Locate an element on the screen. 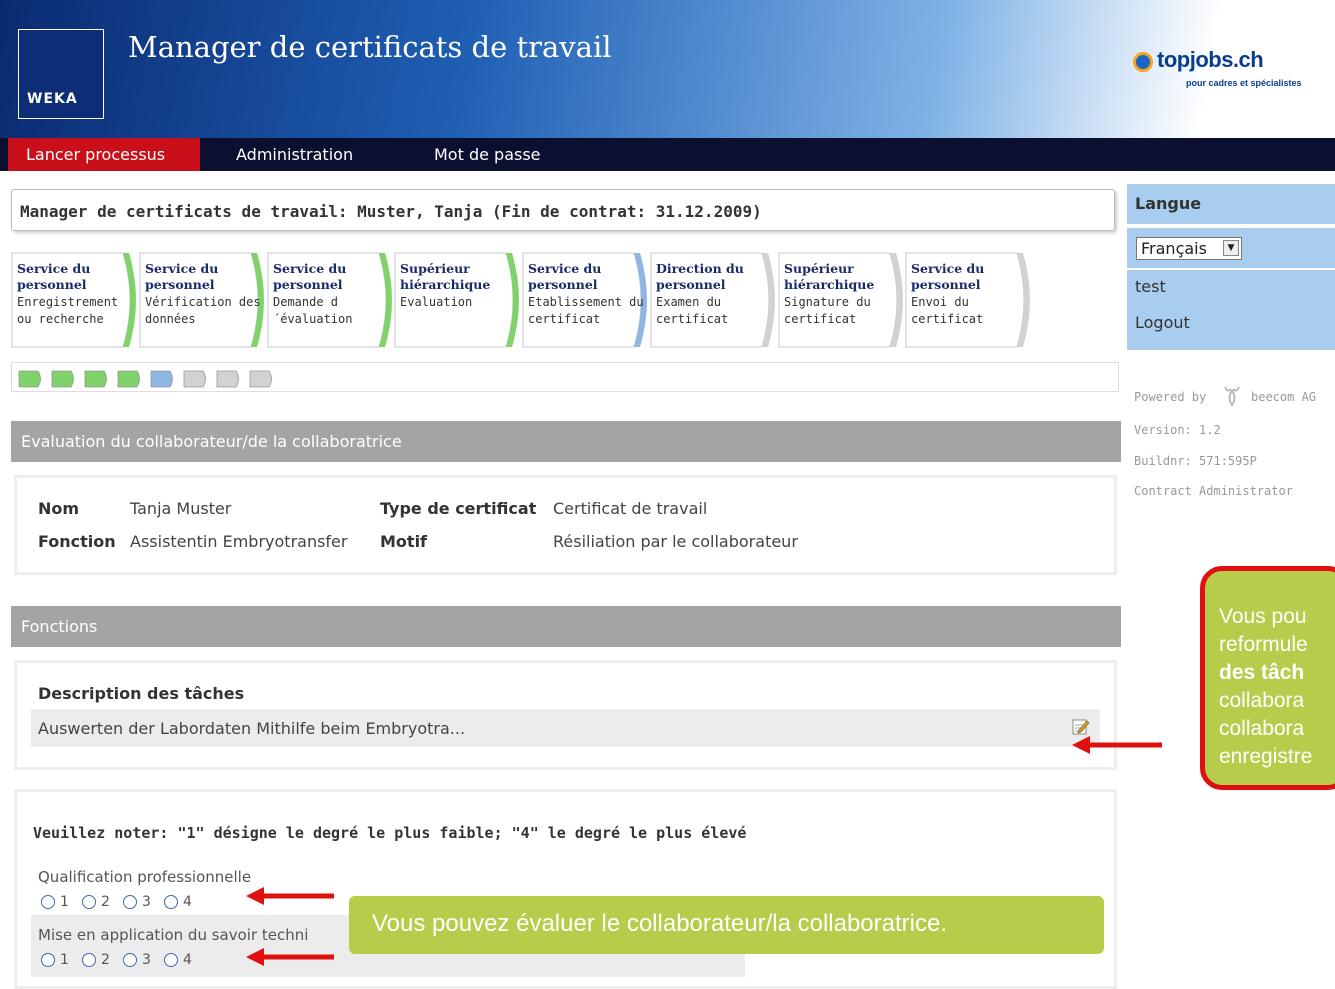 This screenshot has width=1335, height=989. language-select-value: Français is located at coordinates (1174, 248).